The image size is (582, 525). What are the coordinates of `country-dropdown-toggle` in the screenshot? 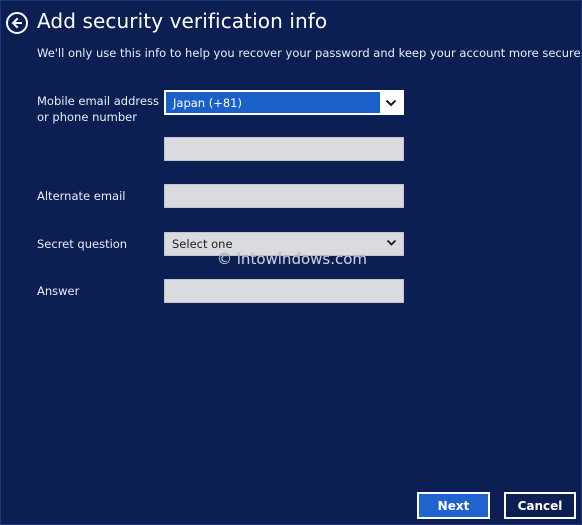 It's located at (391, 102).